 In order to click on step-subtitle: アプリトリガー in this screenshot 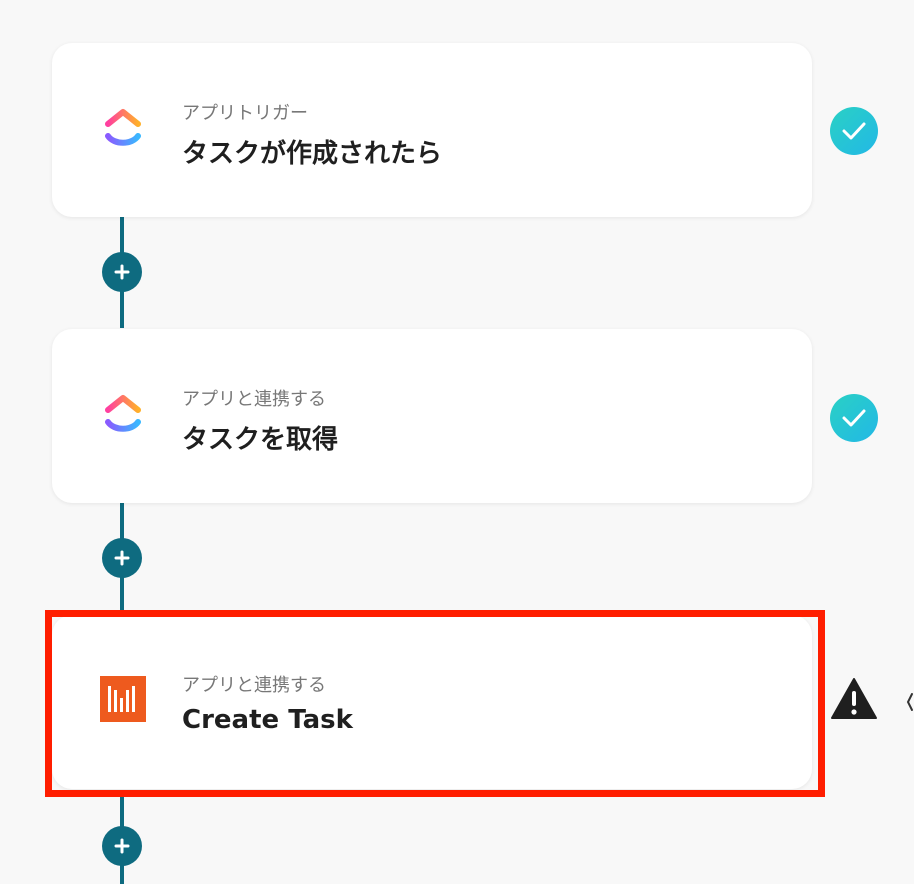, I will do `click(245, 113)`.